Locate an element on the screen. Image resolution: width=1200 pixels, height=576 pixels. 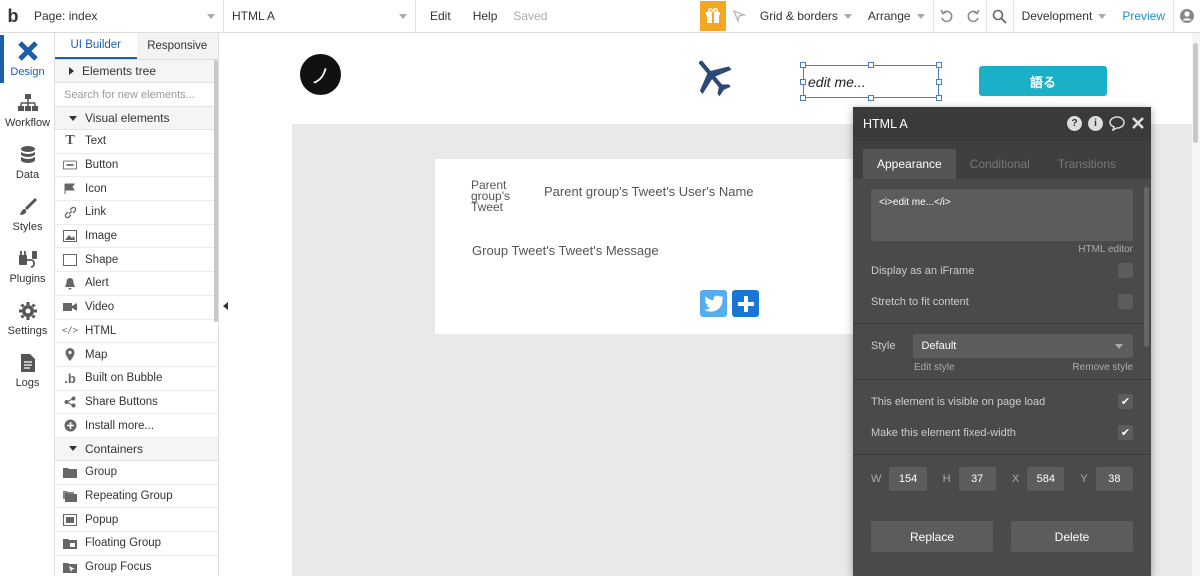
help-menu: Help is located at coordinates (485, 16).